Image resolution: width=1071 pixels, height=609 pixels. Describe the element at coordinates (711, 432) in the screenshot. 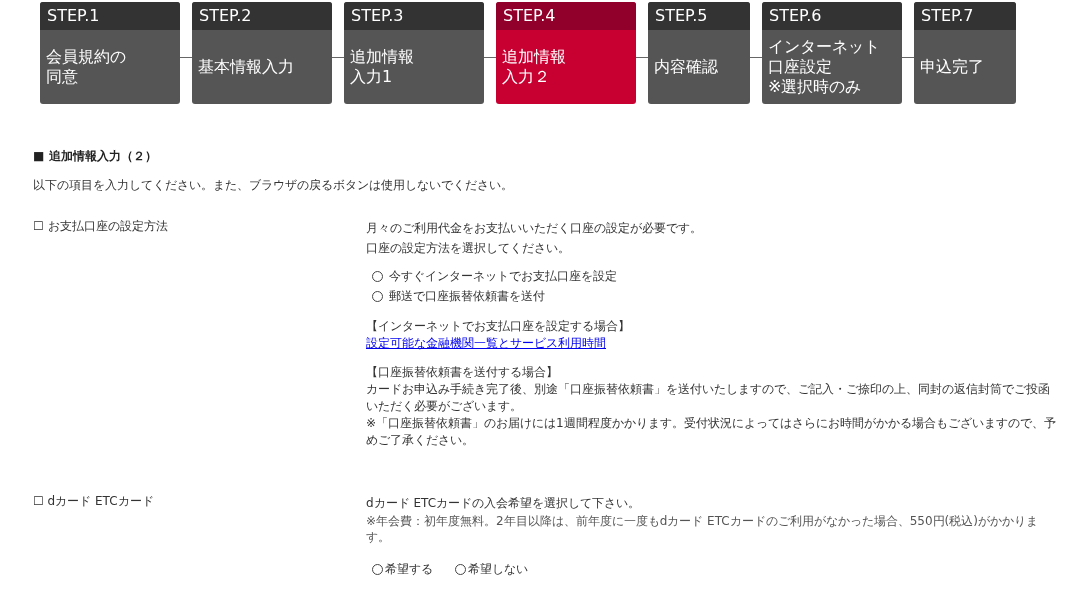

I see `info-text: ※「口座振替依頼書」のお届けには1週間程度かかります。受付状況によってはさらにお時間がかかる場合もございますので、予めご了承ください。` at that location.